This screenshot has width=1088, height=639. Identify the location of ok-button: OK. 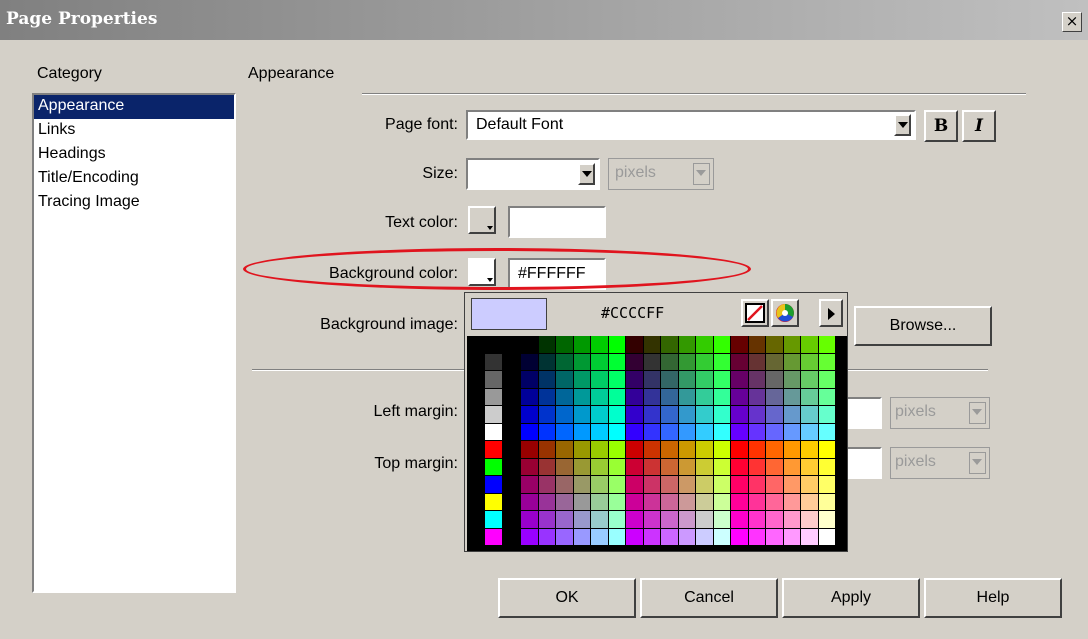
(567, 598).